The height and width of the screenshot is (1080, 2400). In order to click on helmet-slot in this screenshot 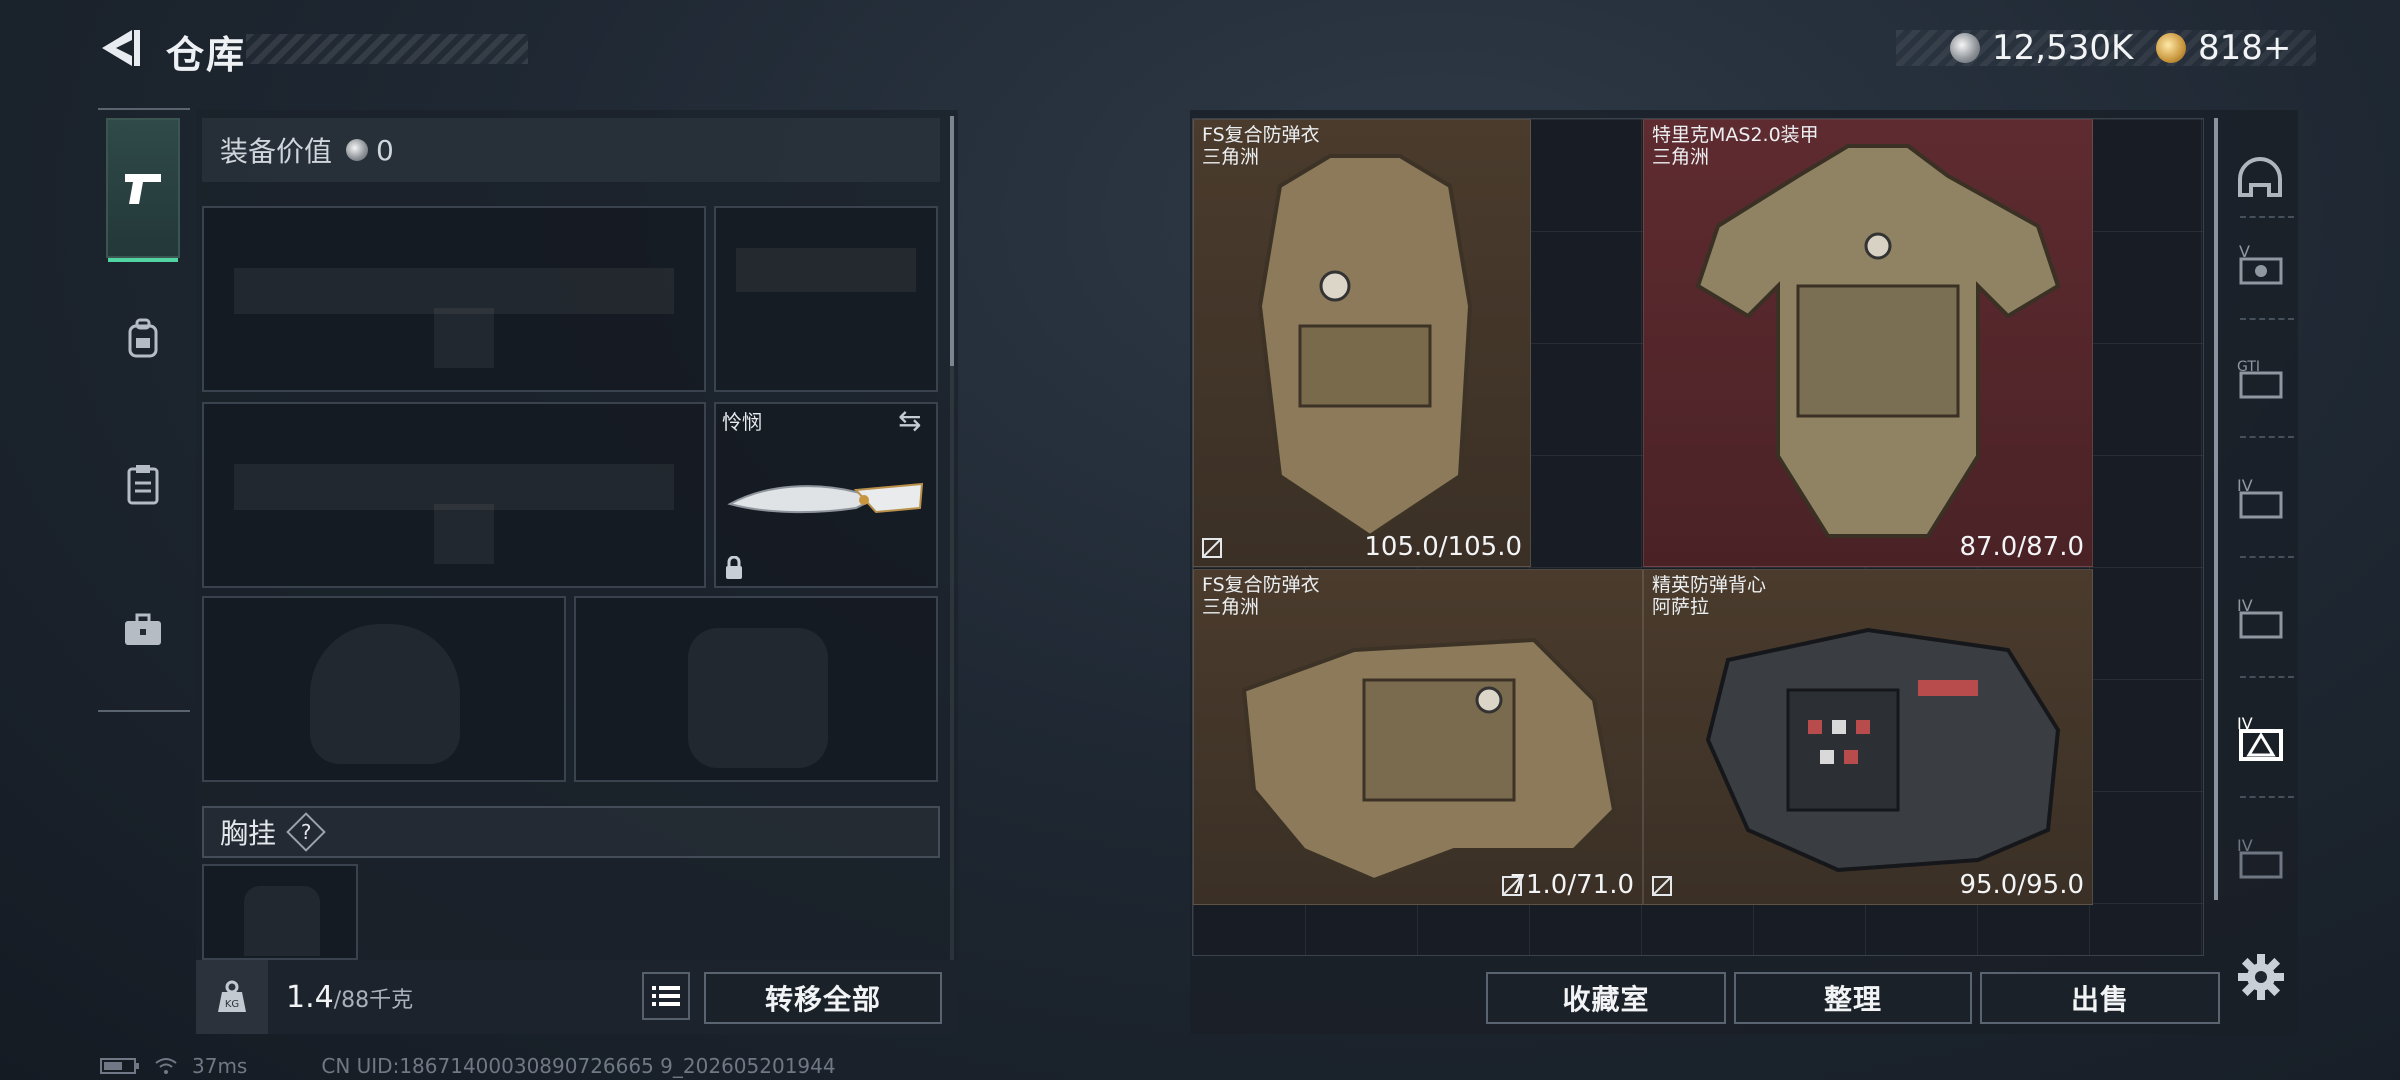, I will do `click(384, 689)`.